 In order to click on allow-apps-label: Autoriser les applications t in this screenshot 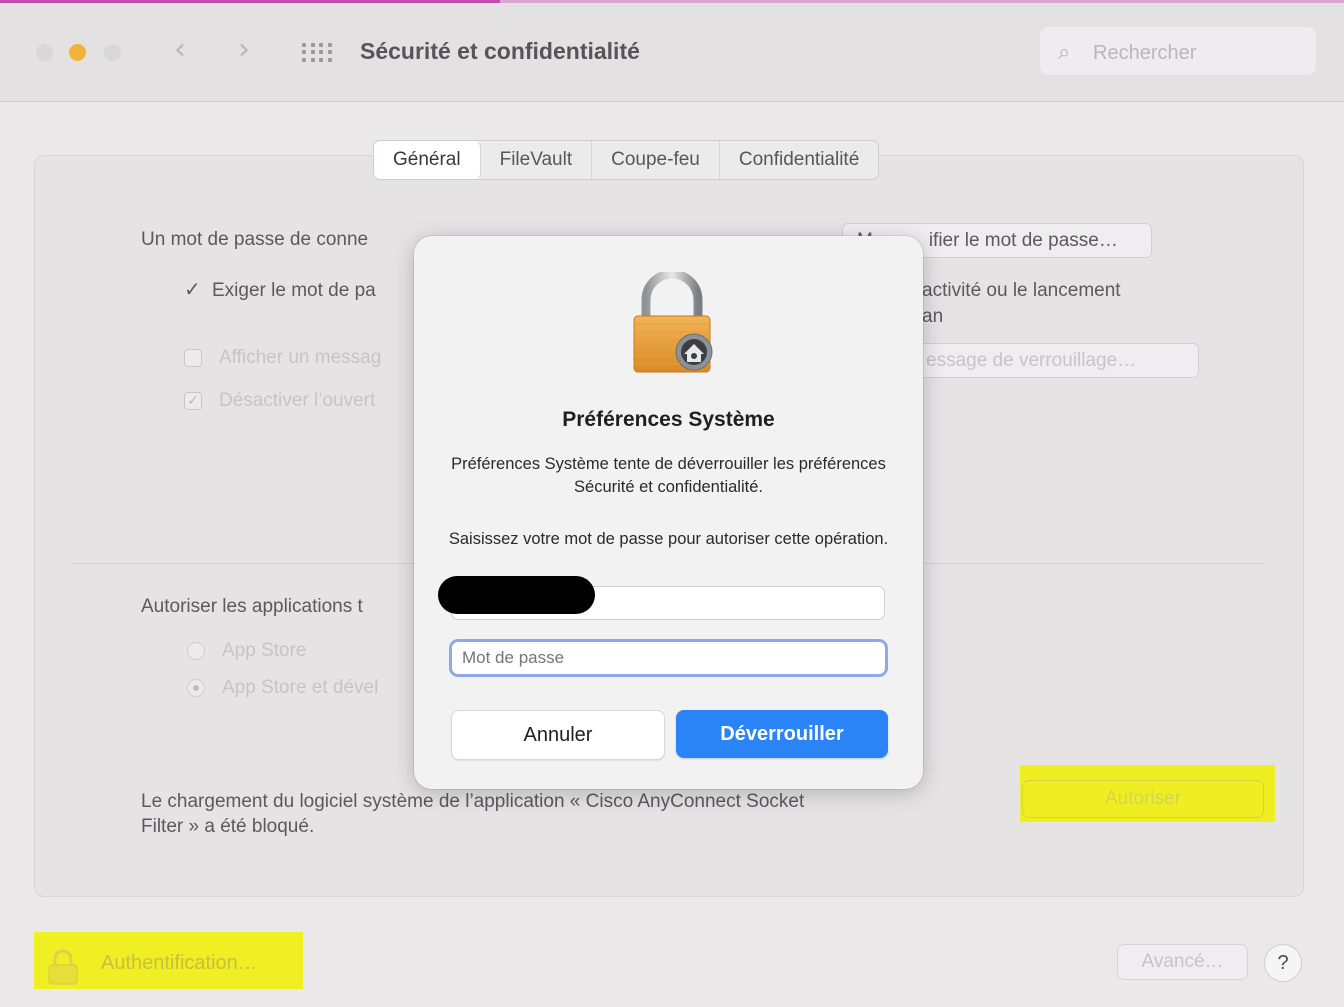, I will do `click(252, 606)`.